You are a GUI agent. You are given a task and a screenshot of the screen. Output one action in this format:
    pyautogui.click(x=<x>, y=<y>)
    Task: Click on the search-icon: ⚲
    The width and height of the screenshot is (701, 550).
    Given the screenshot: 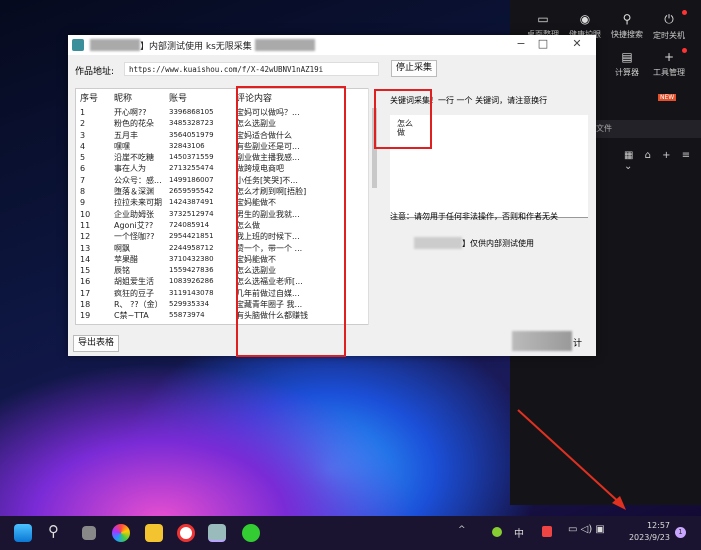 What is the action you would take?
    pyautogui.click(x=53, y=531)
    